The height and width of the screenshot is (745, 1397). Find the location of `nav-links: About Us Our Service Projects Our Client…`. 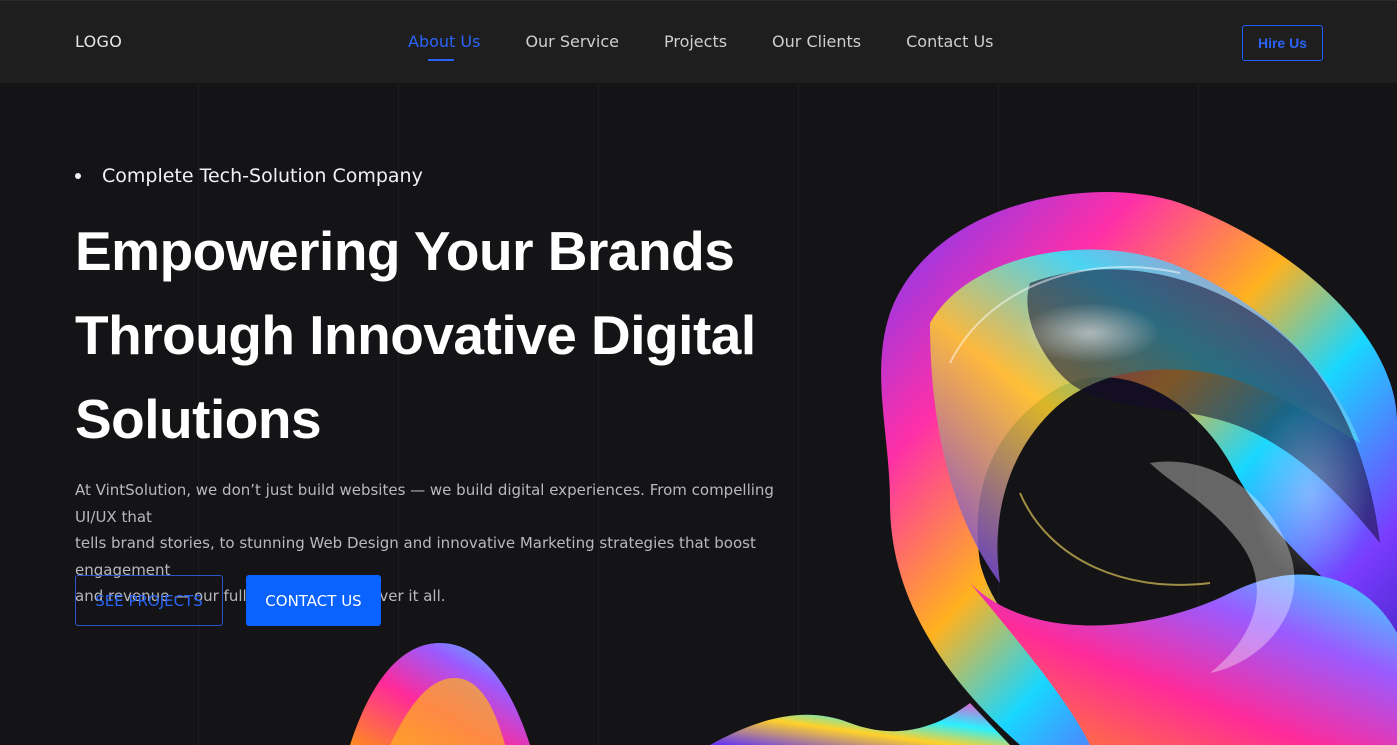

nav-links: About Us Our Service Projects Our Client… is located at coordinates (723, 46).